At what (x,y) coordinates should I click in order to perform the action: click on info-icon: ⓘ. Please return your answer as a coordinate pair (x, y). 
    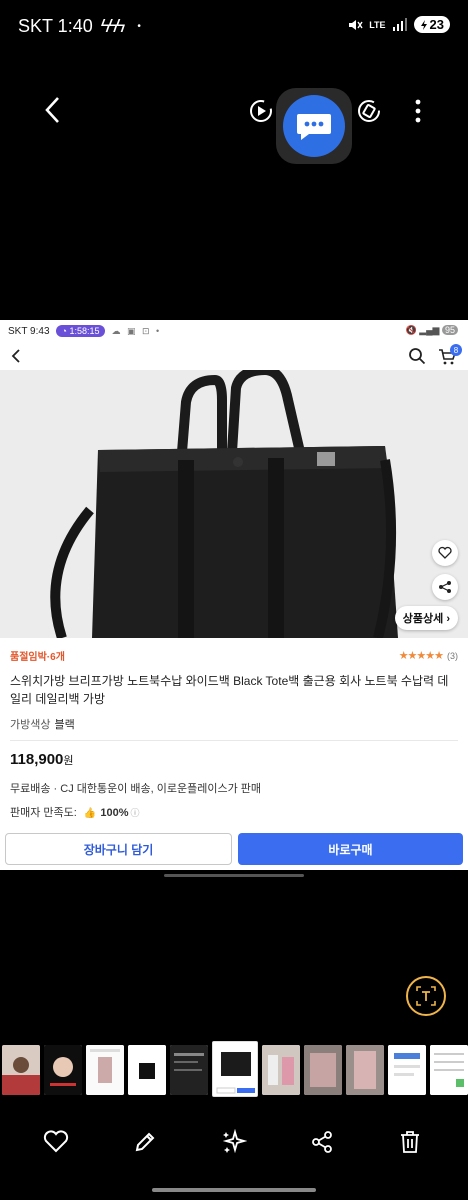
    Looking at the image, I should click on (135, 813).